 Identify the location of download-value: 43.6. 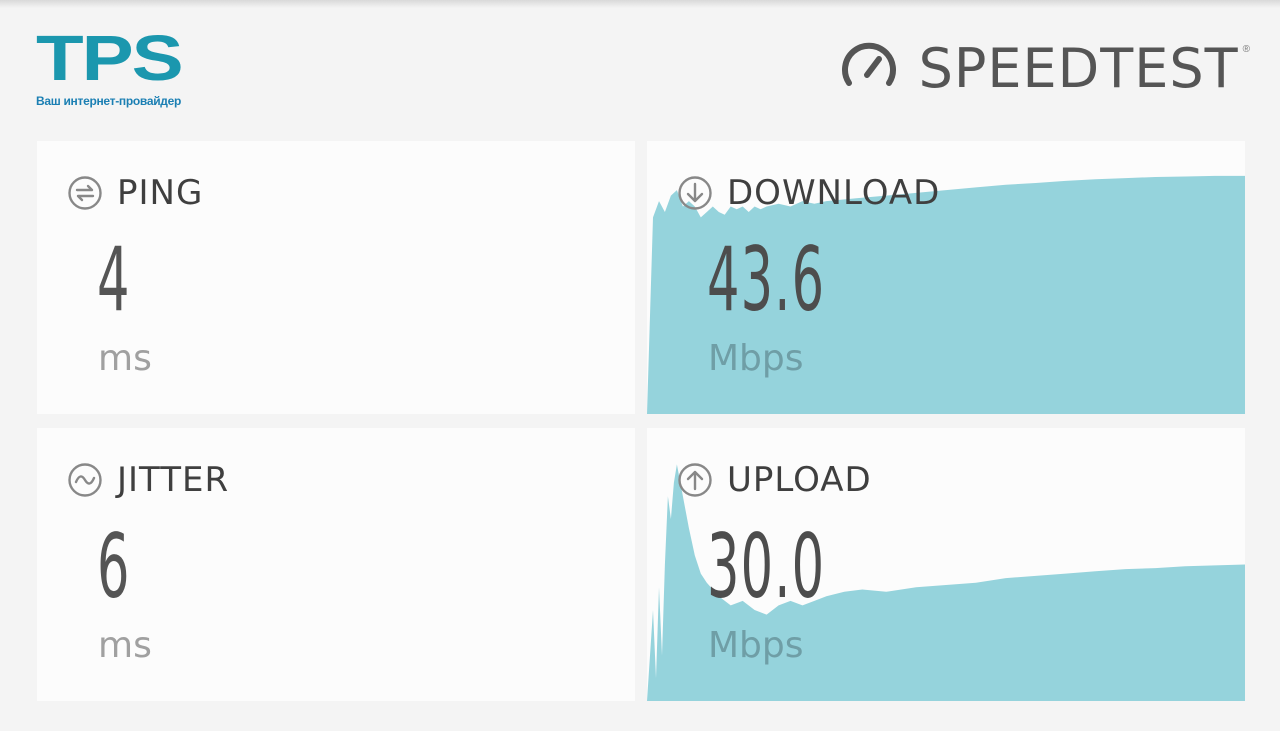
(766, 279).